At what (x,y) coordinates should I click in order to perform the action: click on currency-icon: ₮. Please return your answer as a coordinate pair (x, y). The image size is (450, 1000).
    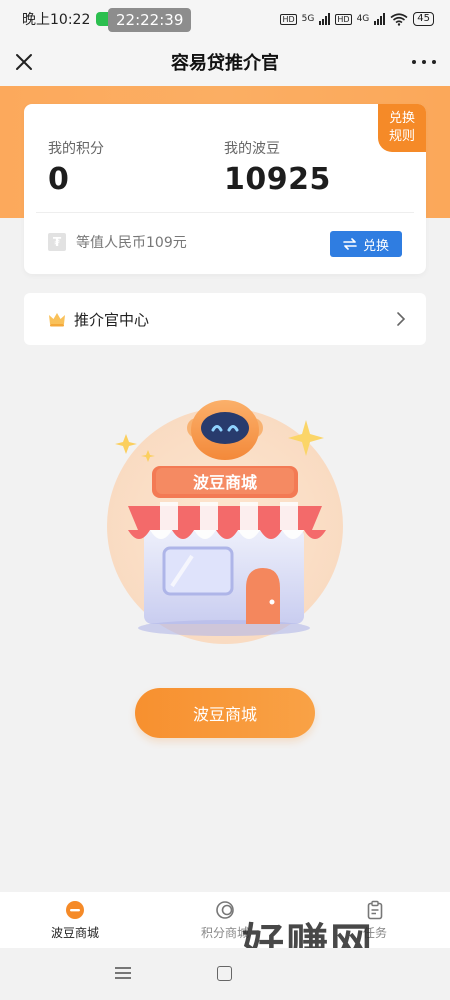
    Looking at the image, I should click on (57, 242).